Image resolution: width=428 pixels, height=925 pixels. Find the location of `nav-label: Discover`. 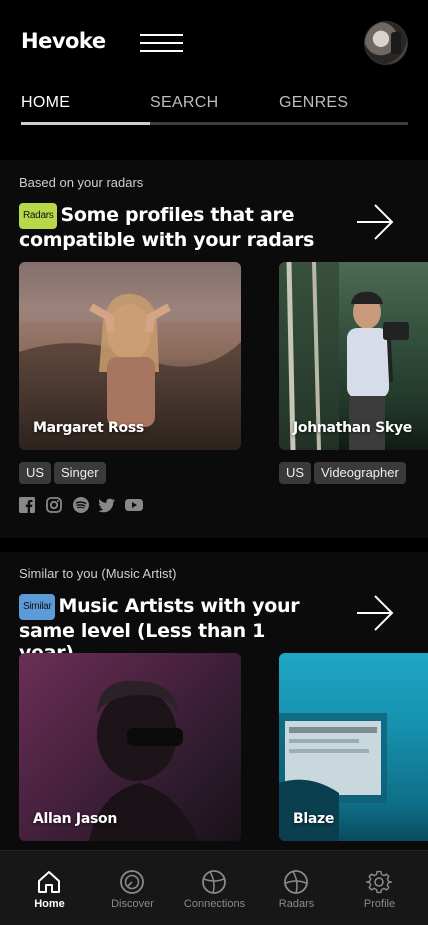

nav-label: Discover is located at coordinates (132, 904).